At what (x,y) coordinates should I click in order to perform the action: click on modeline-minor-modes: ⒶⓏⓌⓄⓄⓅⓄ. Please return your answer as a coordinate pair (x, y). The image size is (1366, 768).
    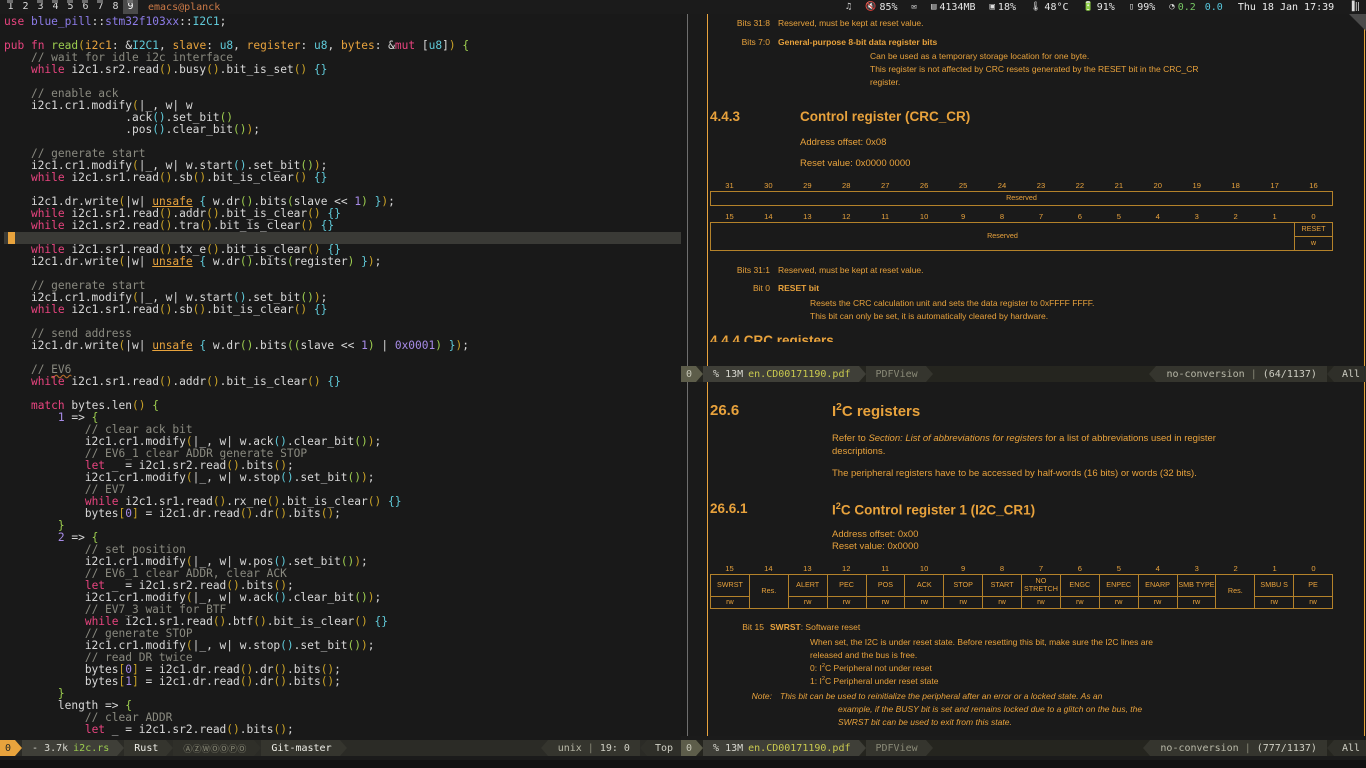
    Looking at the image, I should click on (214, 748).